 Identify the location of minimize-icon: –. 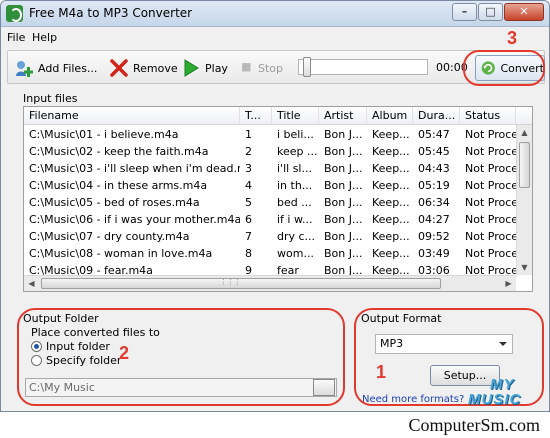
(464, 11).